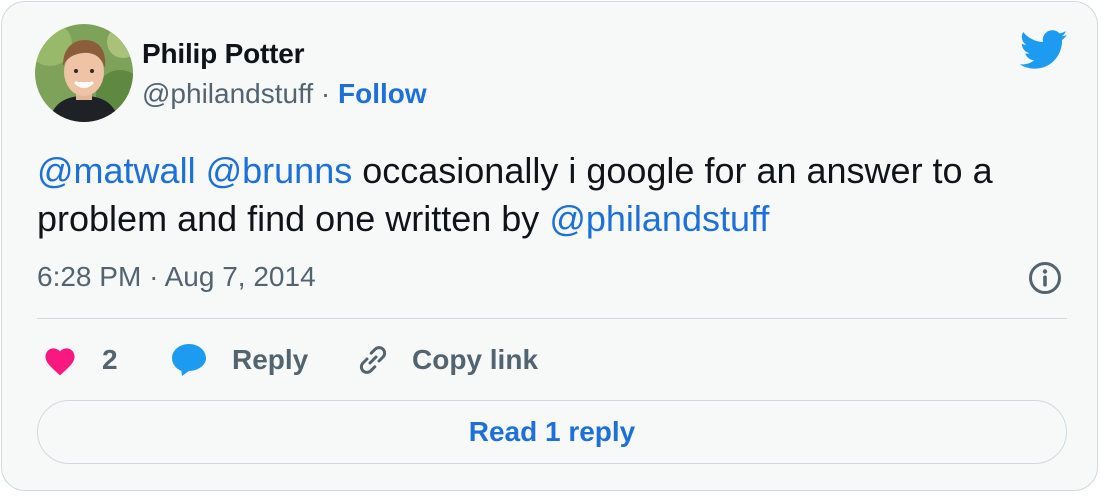 This screenshot has height=500, width=1104. What do you see at coordinates (382, 93) in the screenshot?
I see `follow-button: Follow` at bounding box center [382, 93].